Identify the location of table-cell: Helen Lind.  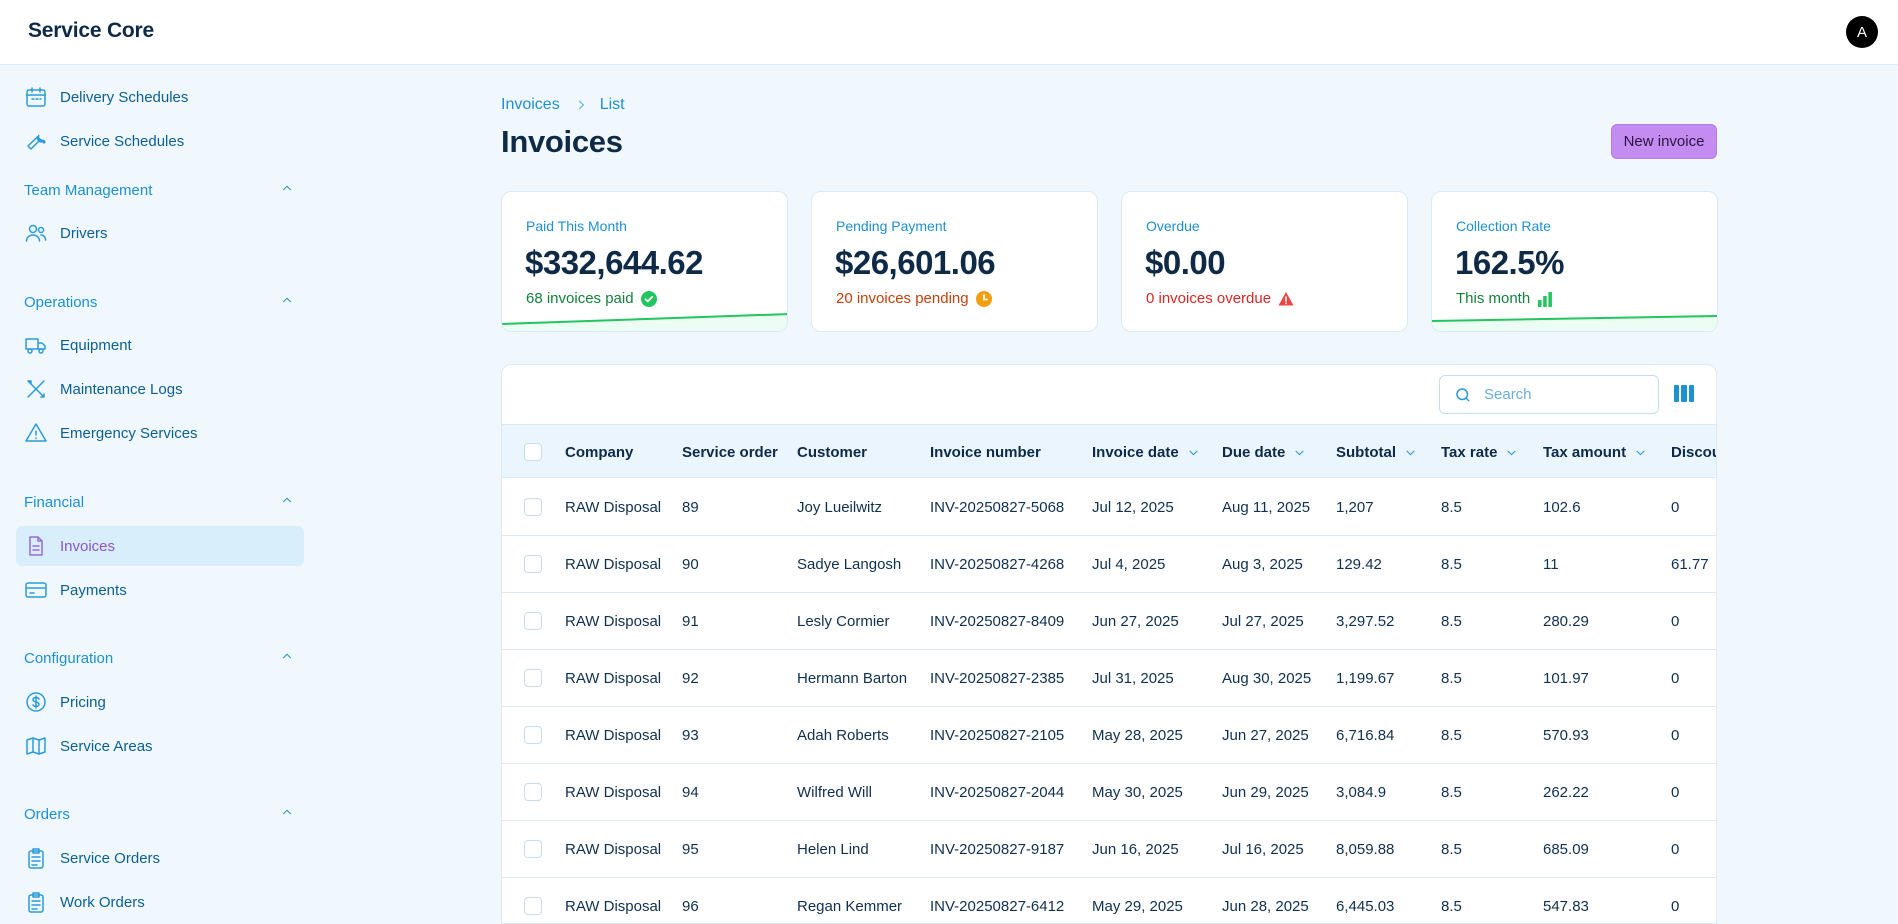
(833, 849).